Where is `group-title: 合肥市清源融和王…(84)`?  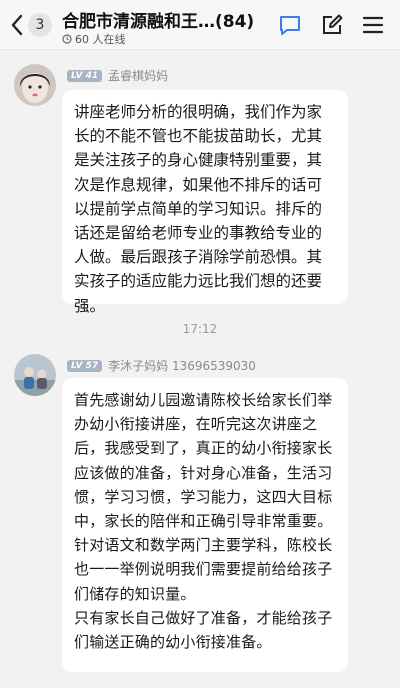
group-title: 合肥市清源融和王…(84) is located at coordinates (164, 19).